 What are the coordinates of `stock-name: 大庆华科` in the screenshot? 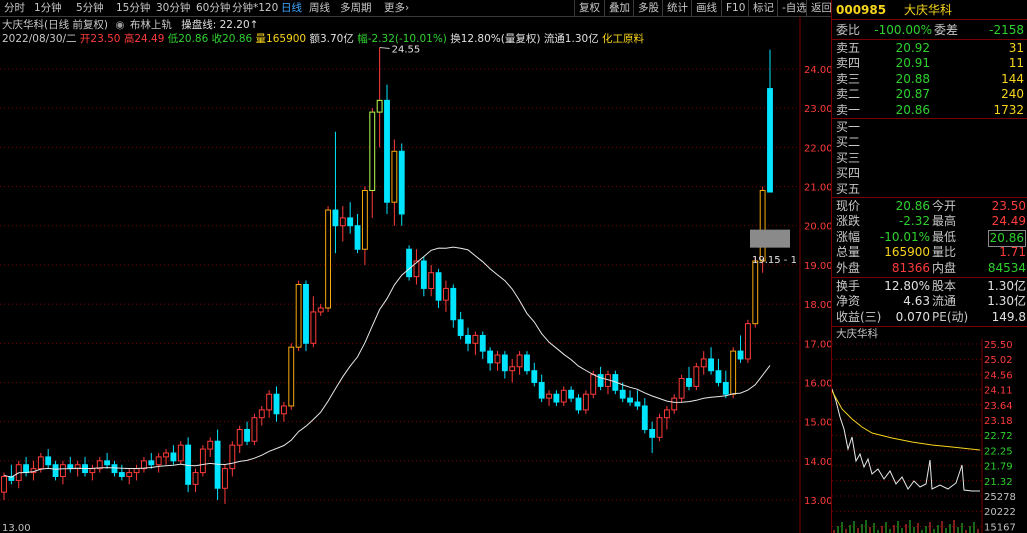 It's located at (928, 10).